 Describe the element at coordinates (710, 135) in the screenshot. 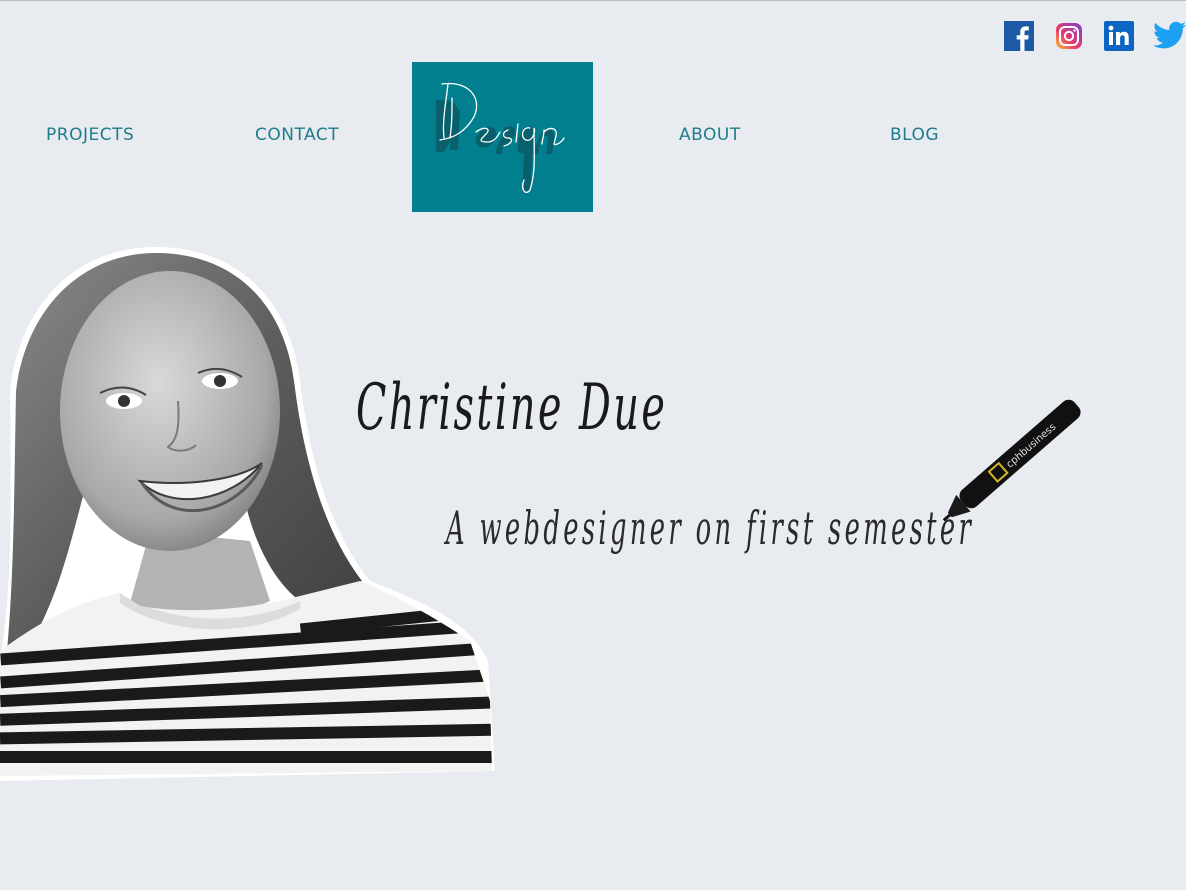

I see `nav-about: ABOUT` at that location.